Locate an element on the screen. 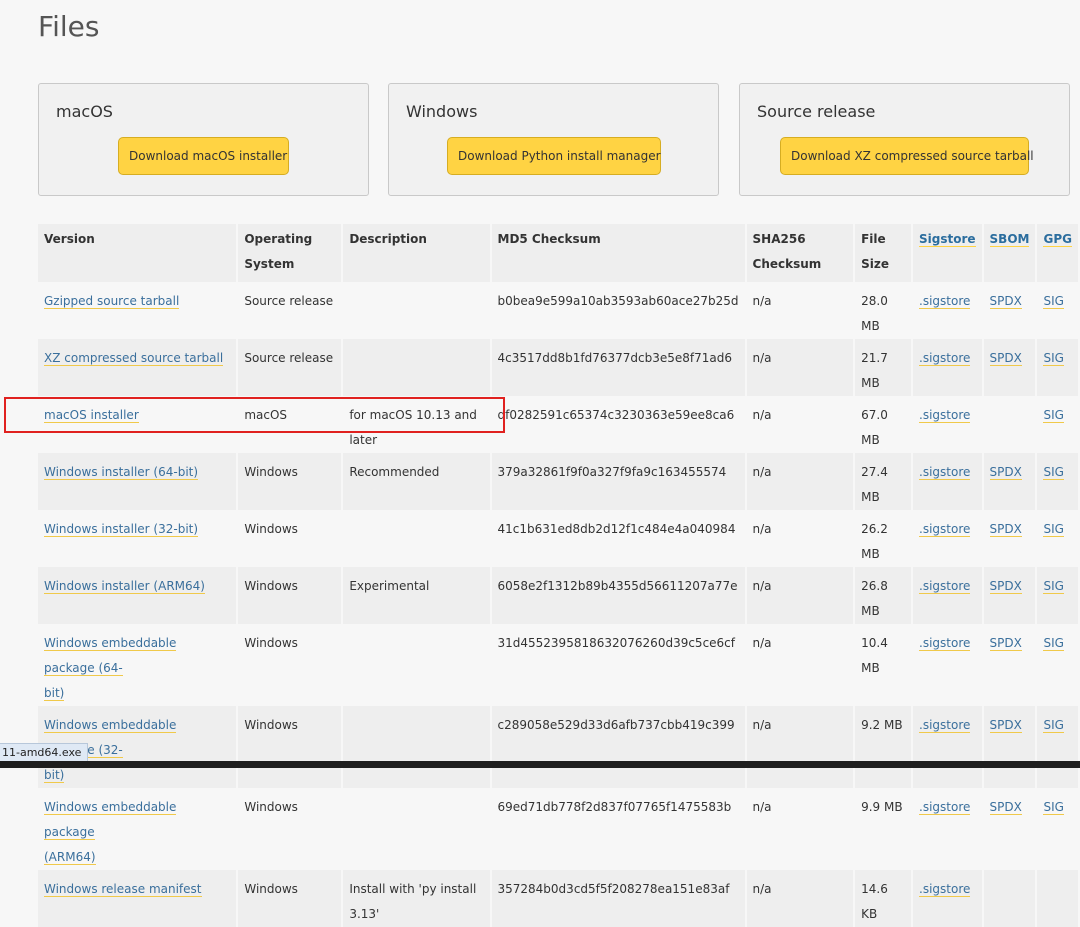 This screenshot has width=1080, height=927. version-link: Gzipped source tarball is located at coordinates (112, 301).